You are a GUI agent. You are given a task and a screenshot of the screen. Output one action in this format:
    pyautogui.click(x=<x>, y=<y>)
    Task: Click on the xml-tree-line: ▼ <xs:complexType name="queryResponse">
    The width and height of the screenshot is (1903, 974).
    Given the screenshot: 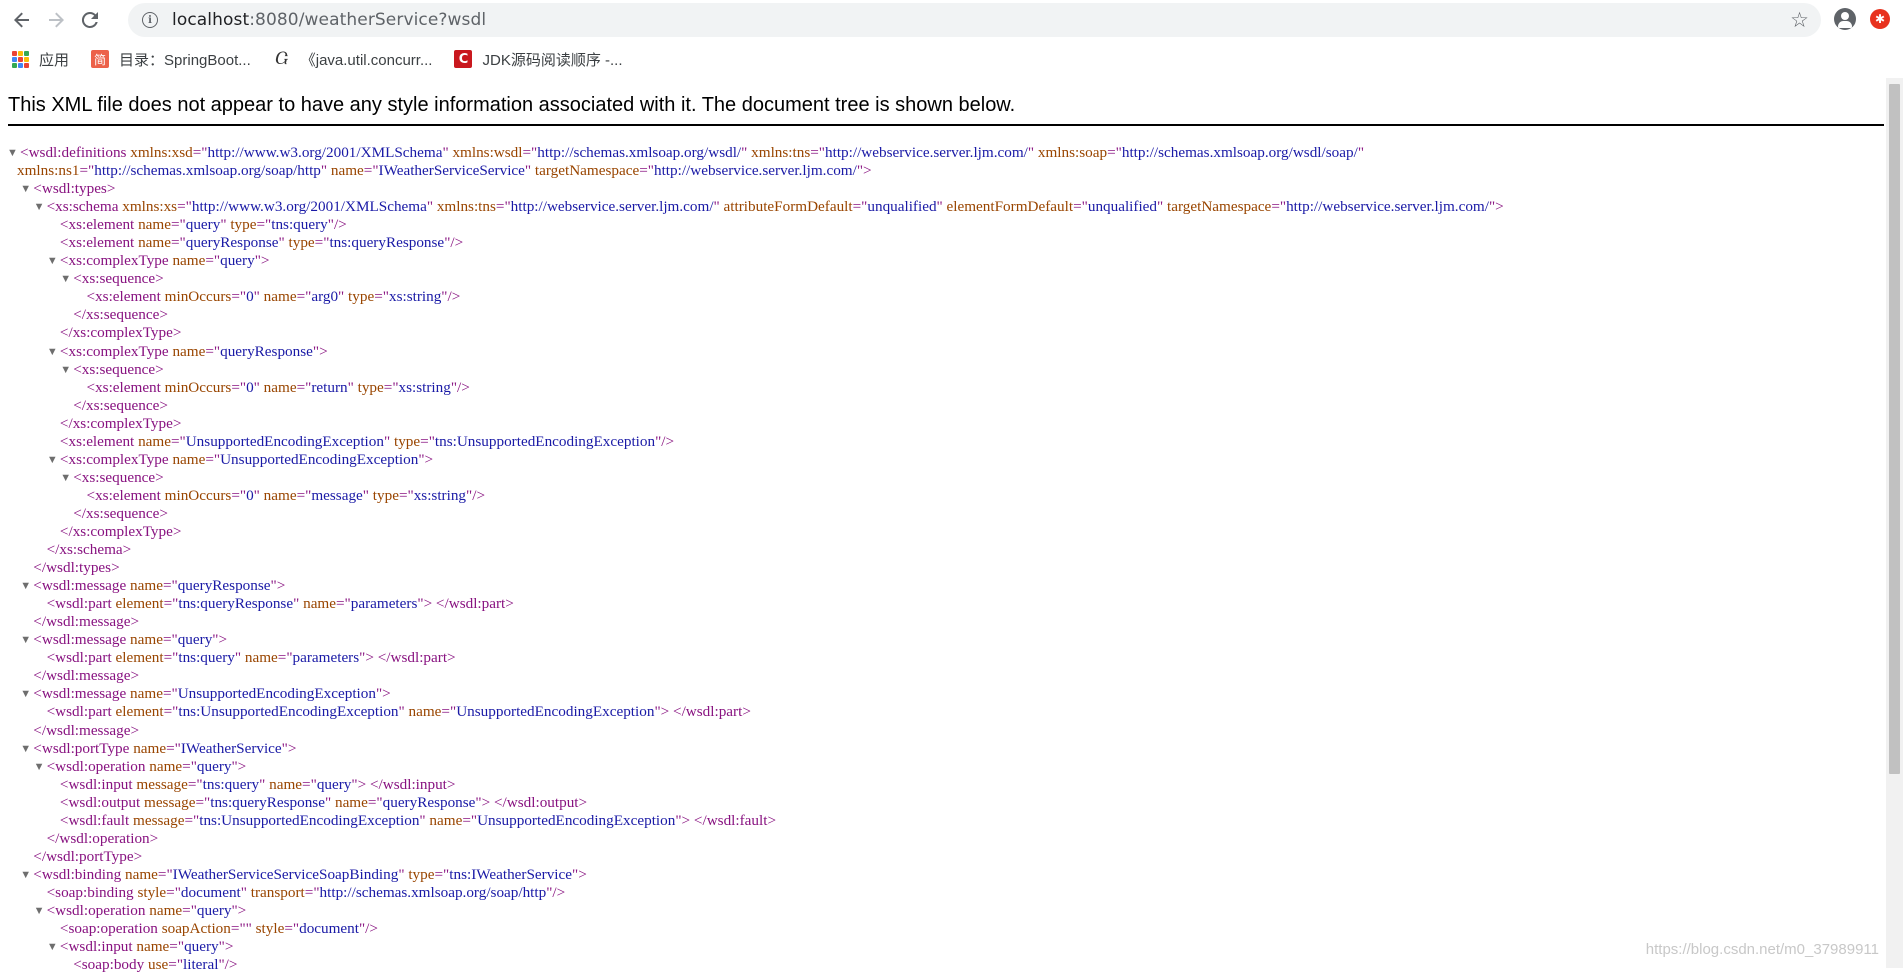 What is the action you would take?
    pyautogui.click(x=942, y=352)
    